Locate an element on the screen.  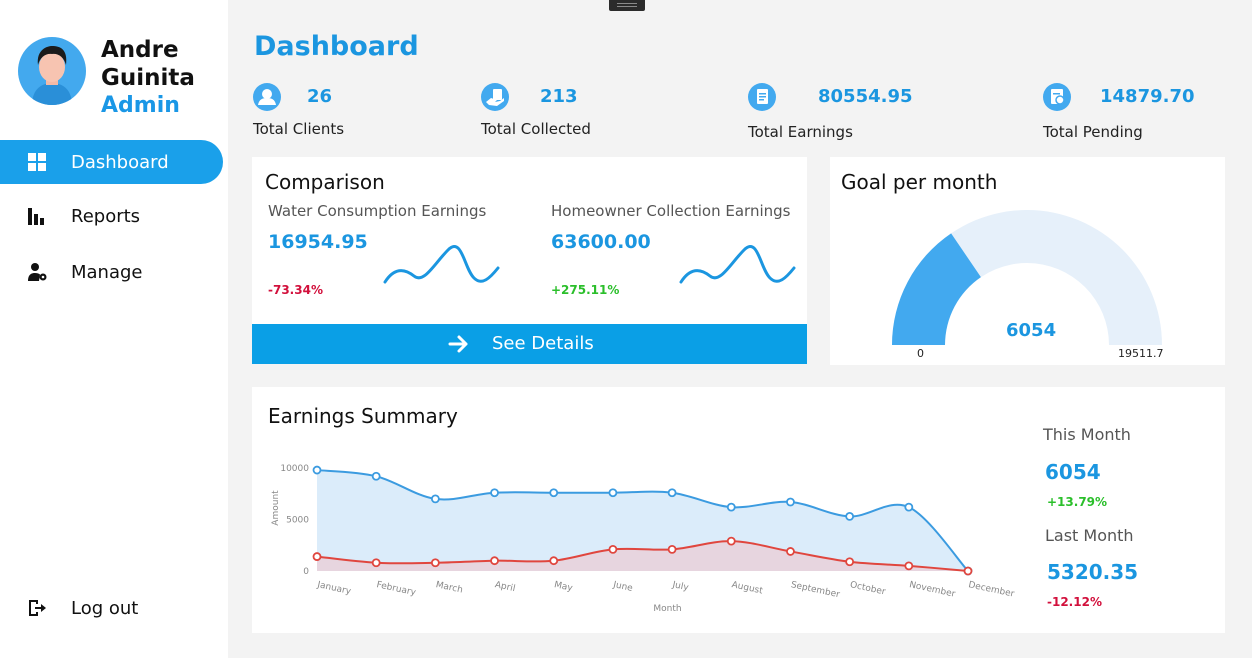
x-tick-label: January is located at coordinates (333, 588).